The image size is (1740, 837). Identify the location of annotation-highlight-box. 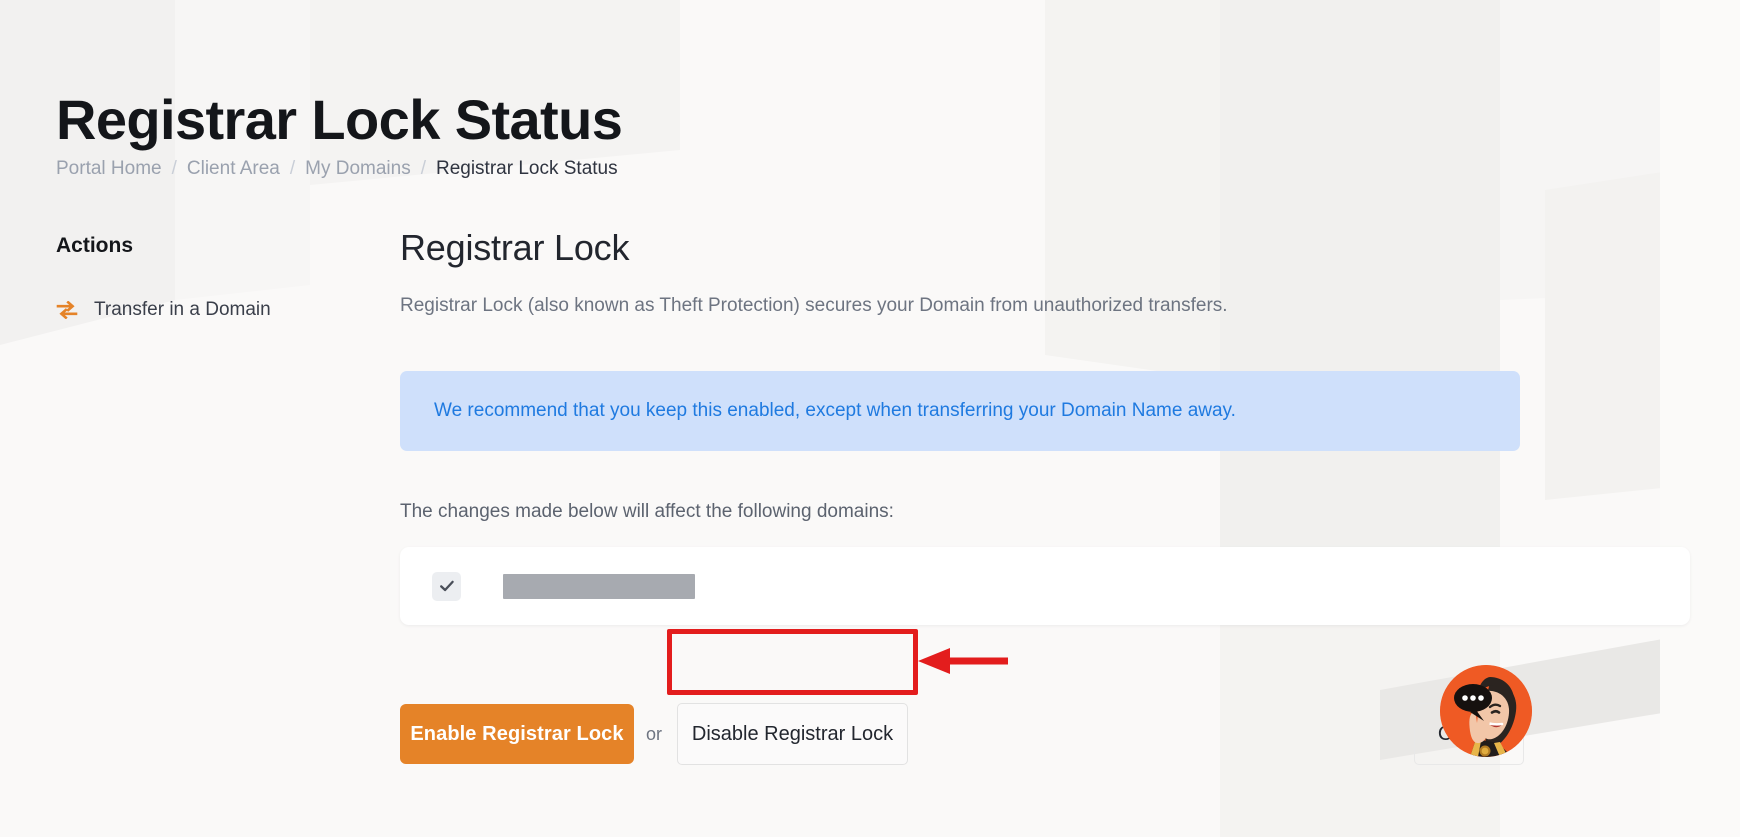
(792, 662).